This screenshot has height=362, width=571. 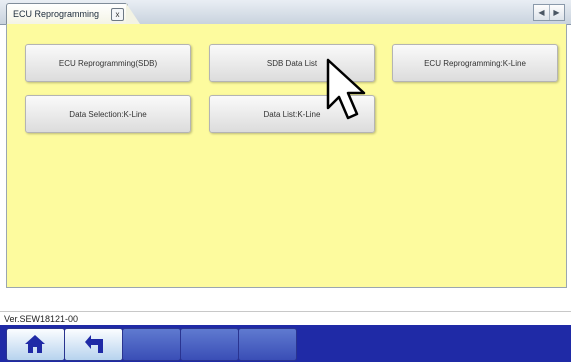 What do you see at coordinates (108, 63) in the screenshot?
I see `ecu-reprogramming-sdb-button: ECU Reprogramming(SDB)` at bounding box center [108, 63].